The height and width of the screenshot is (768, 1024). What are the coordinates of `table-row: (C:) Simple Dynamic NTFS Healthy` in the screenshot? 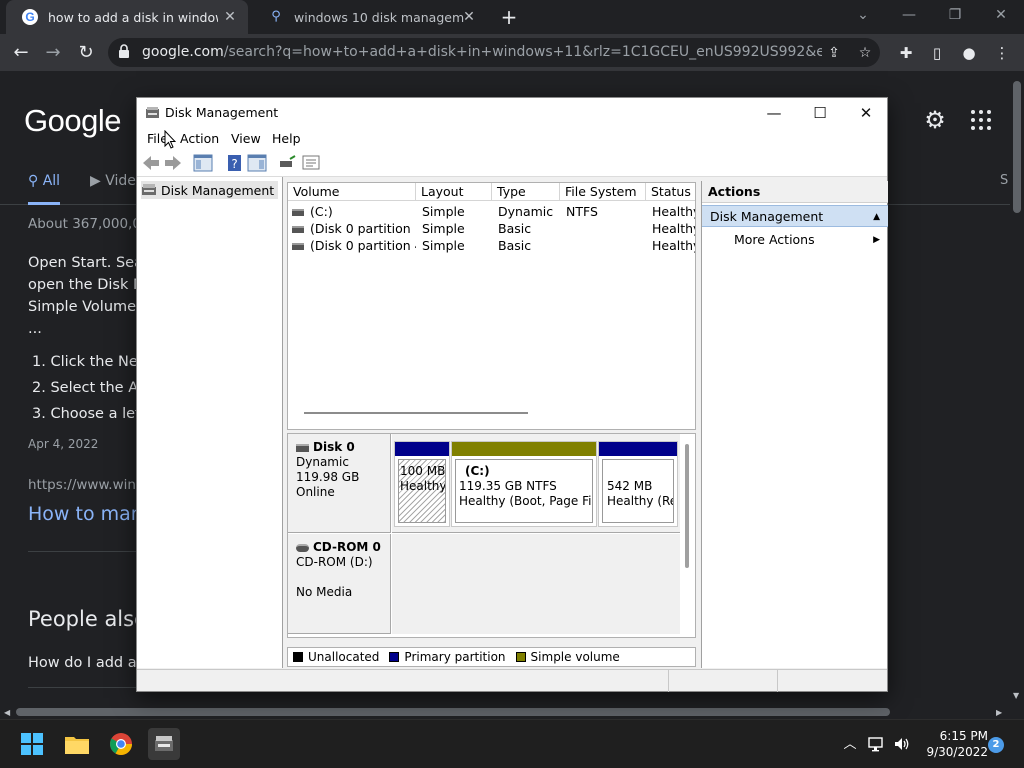 It's located at (492, 211).